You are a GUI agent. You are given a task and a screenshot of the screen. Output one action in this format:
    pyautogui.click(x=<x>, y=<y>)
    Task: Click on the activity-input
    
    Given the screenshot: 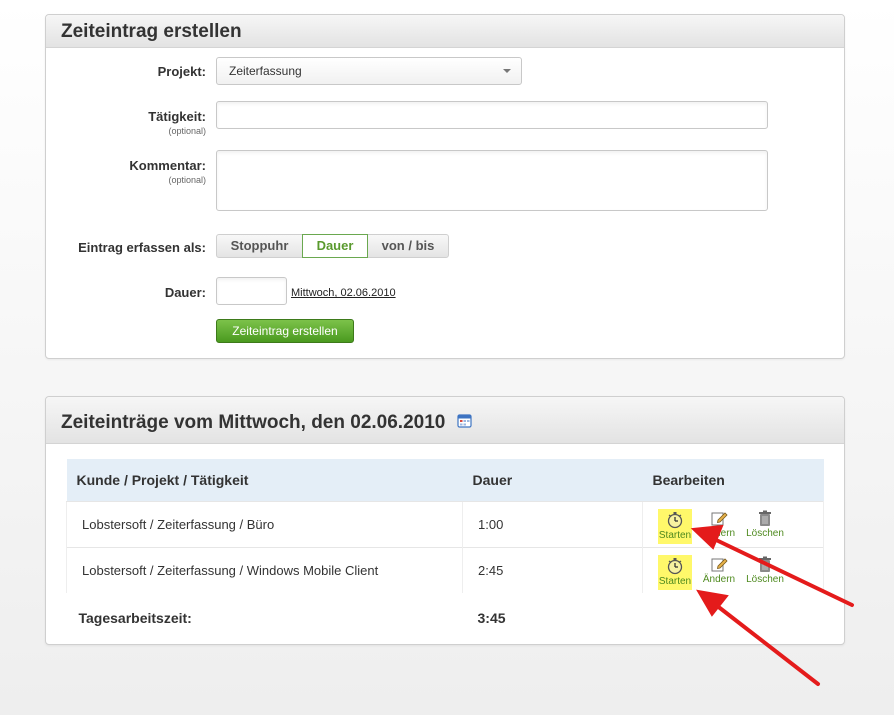 What is the action you would take?
    pyautogui.click(x=492, y=115)
    